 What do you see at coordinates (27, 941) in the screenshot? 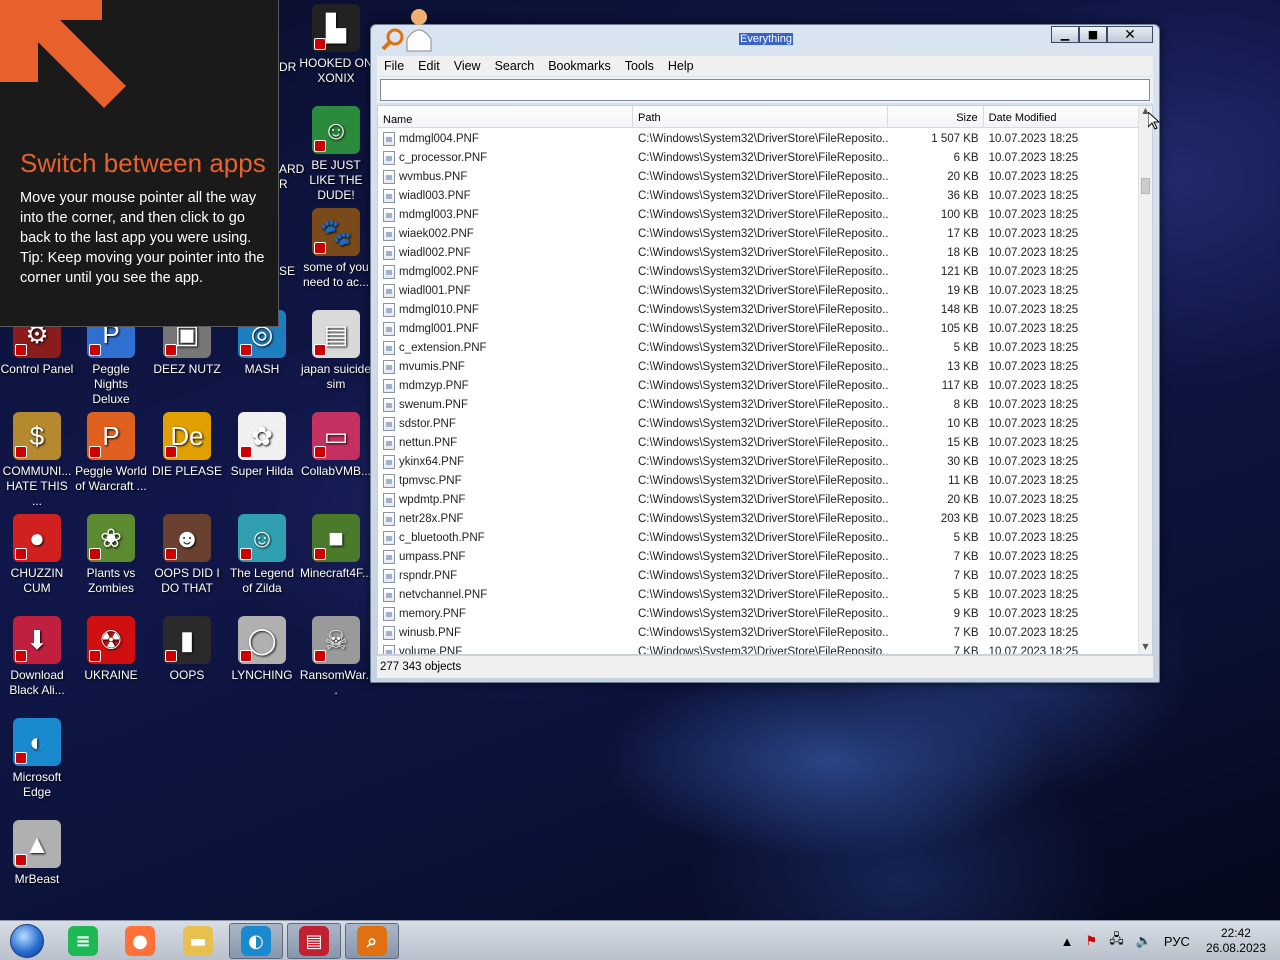
I see `taskbar-start-orb` at bounding box center [27, 941].